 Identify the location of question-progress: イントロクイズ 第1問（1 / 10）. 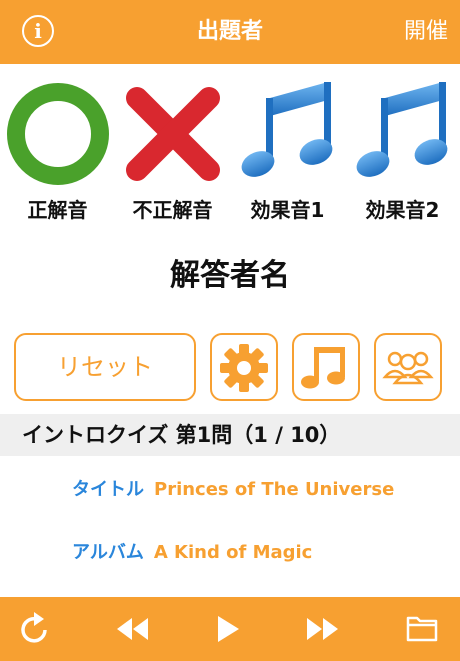
(181, 435).